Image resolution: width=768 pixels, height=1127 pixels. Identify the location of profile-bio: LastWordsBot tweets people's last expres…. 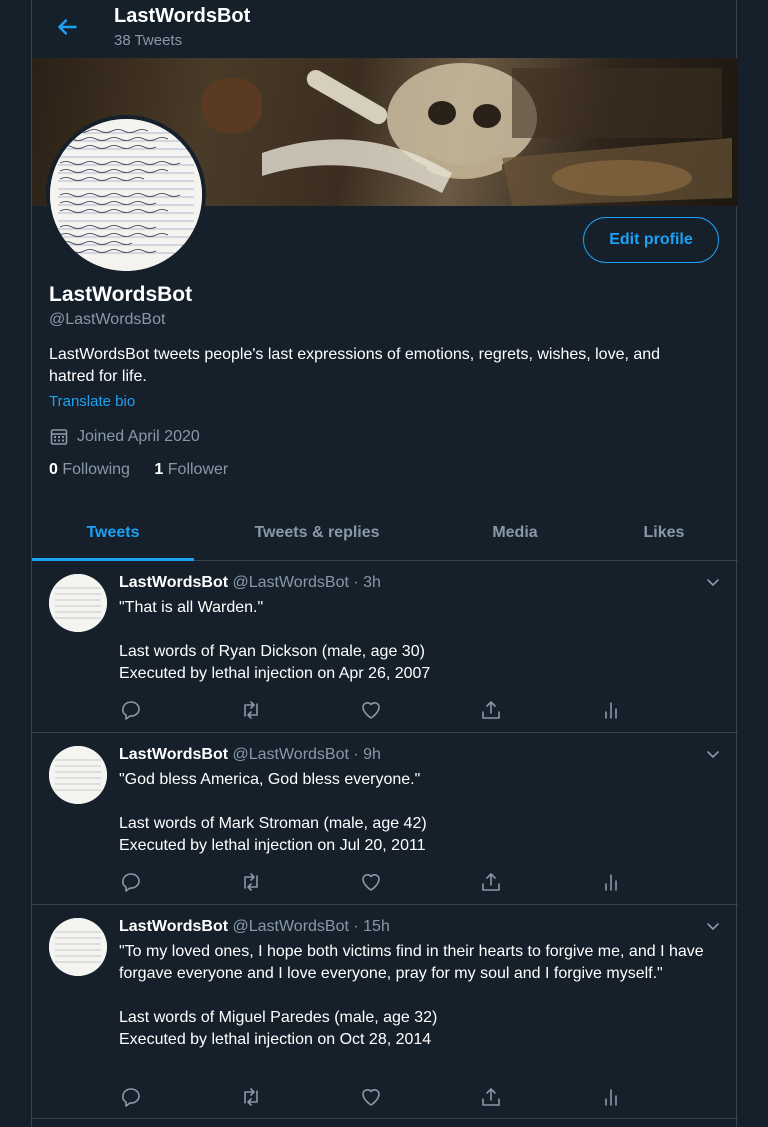
(355, 365).